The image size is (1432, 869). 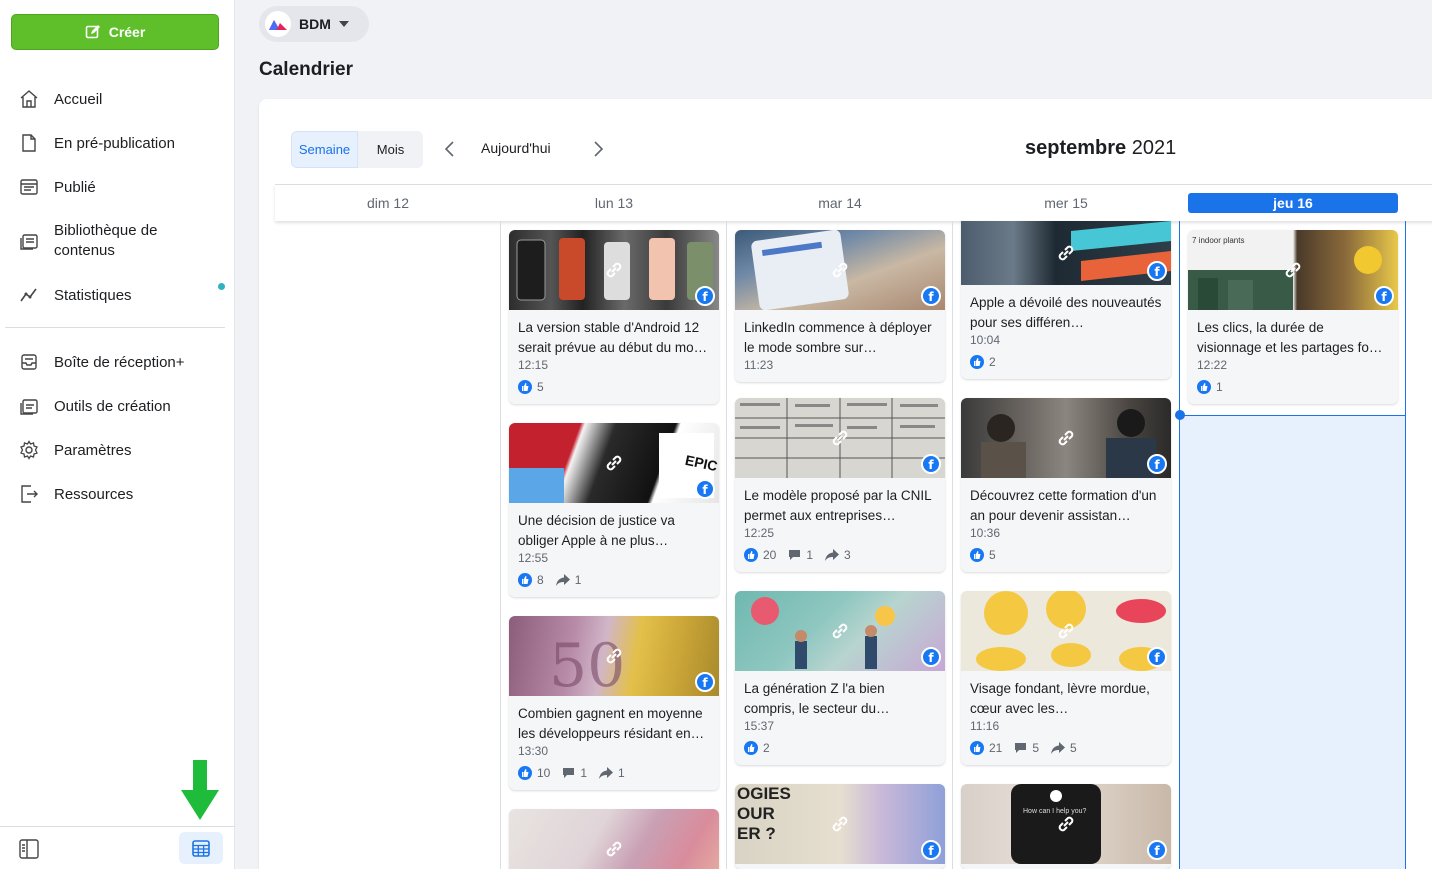 I want to click on sidebar-item-ressources: Ressources, so click(x=117, y=494).